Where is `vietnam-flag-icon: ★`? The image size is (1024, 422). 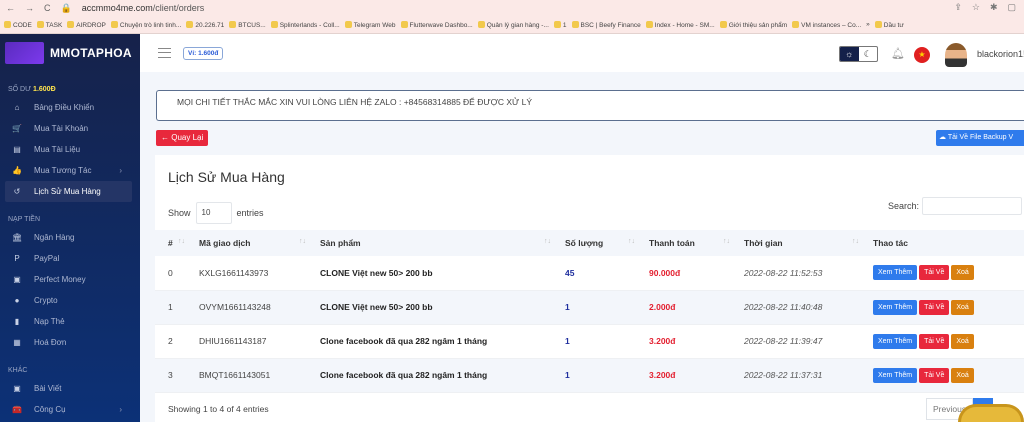 vietnam-flag-icon: ★ is located at coordinates (922, 55).